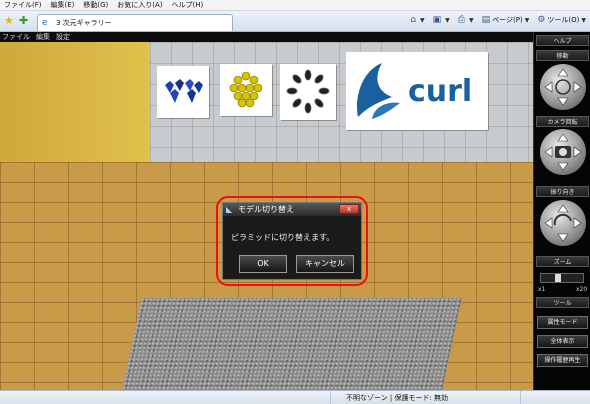 This screenshot has width=590, height=404. I want to click on page-menu-label: ページ(P), so click(507, 20).